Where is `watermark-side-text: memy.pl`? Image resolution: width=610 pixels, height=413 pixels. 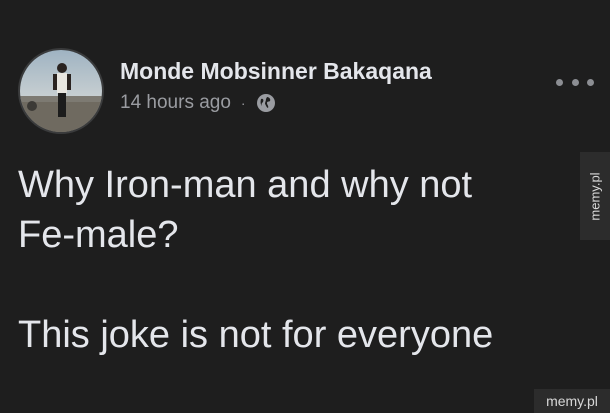
watermark-side-text: memy.pl is located at coordinates (595, 196).